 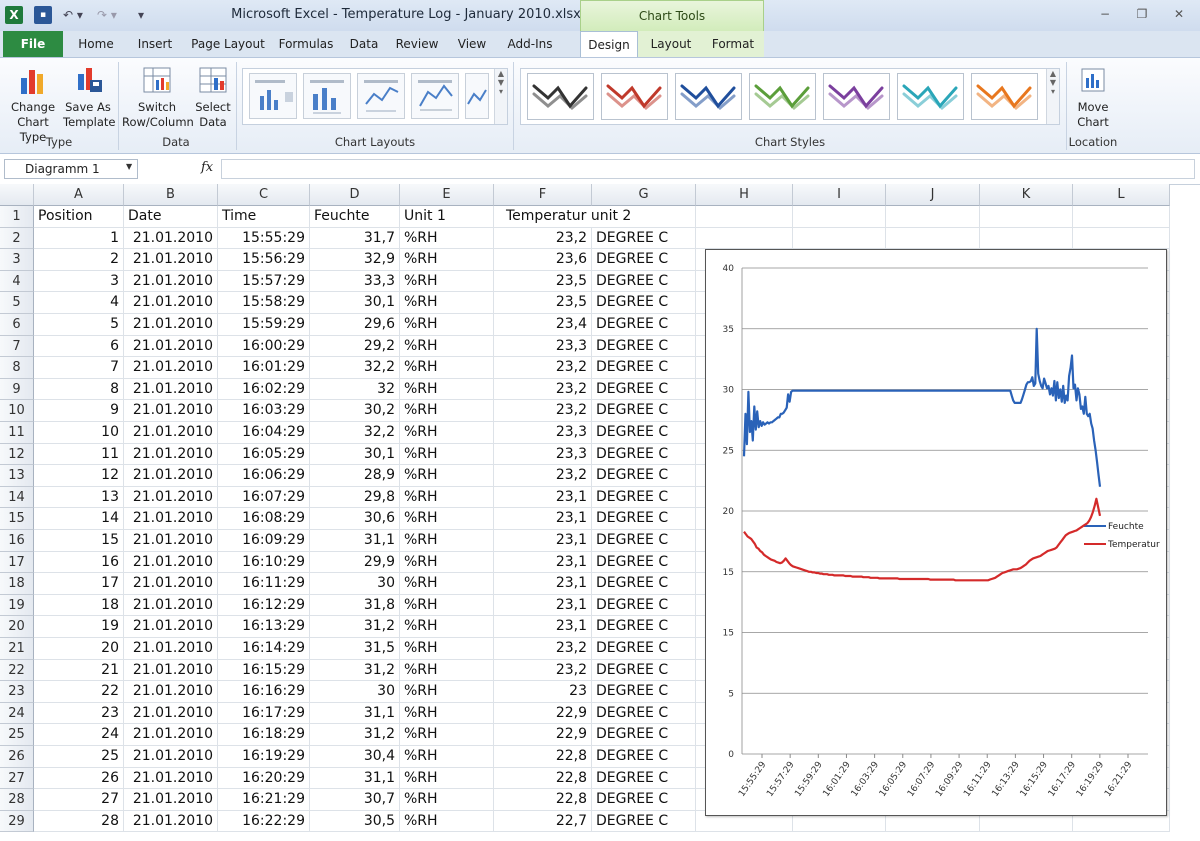 What do you see at coordinates (17, 627) in the screenshot?
I see `row-header: 20` at bounding box center [17, 627].